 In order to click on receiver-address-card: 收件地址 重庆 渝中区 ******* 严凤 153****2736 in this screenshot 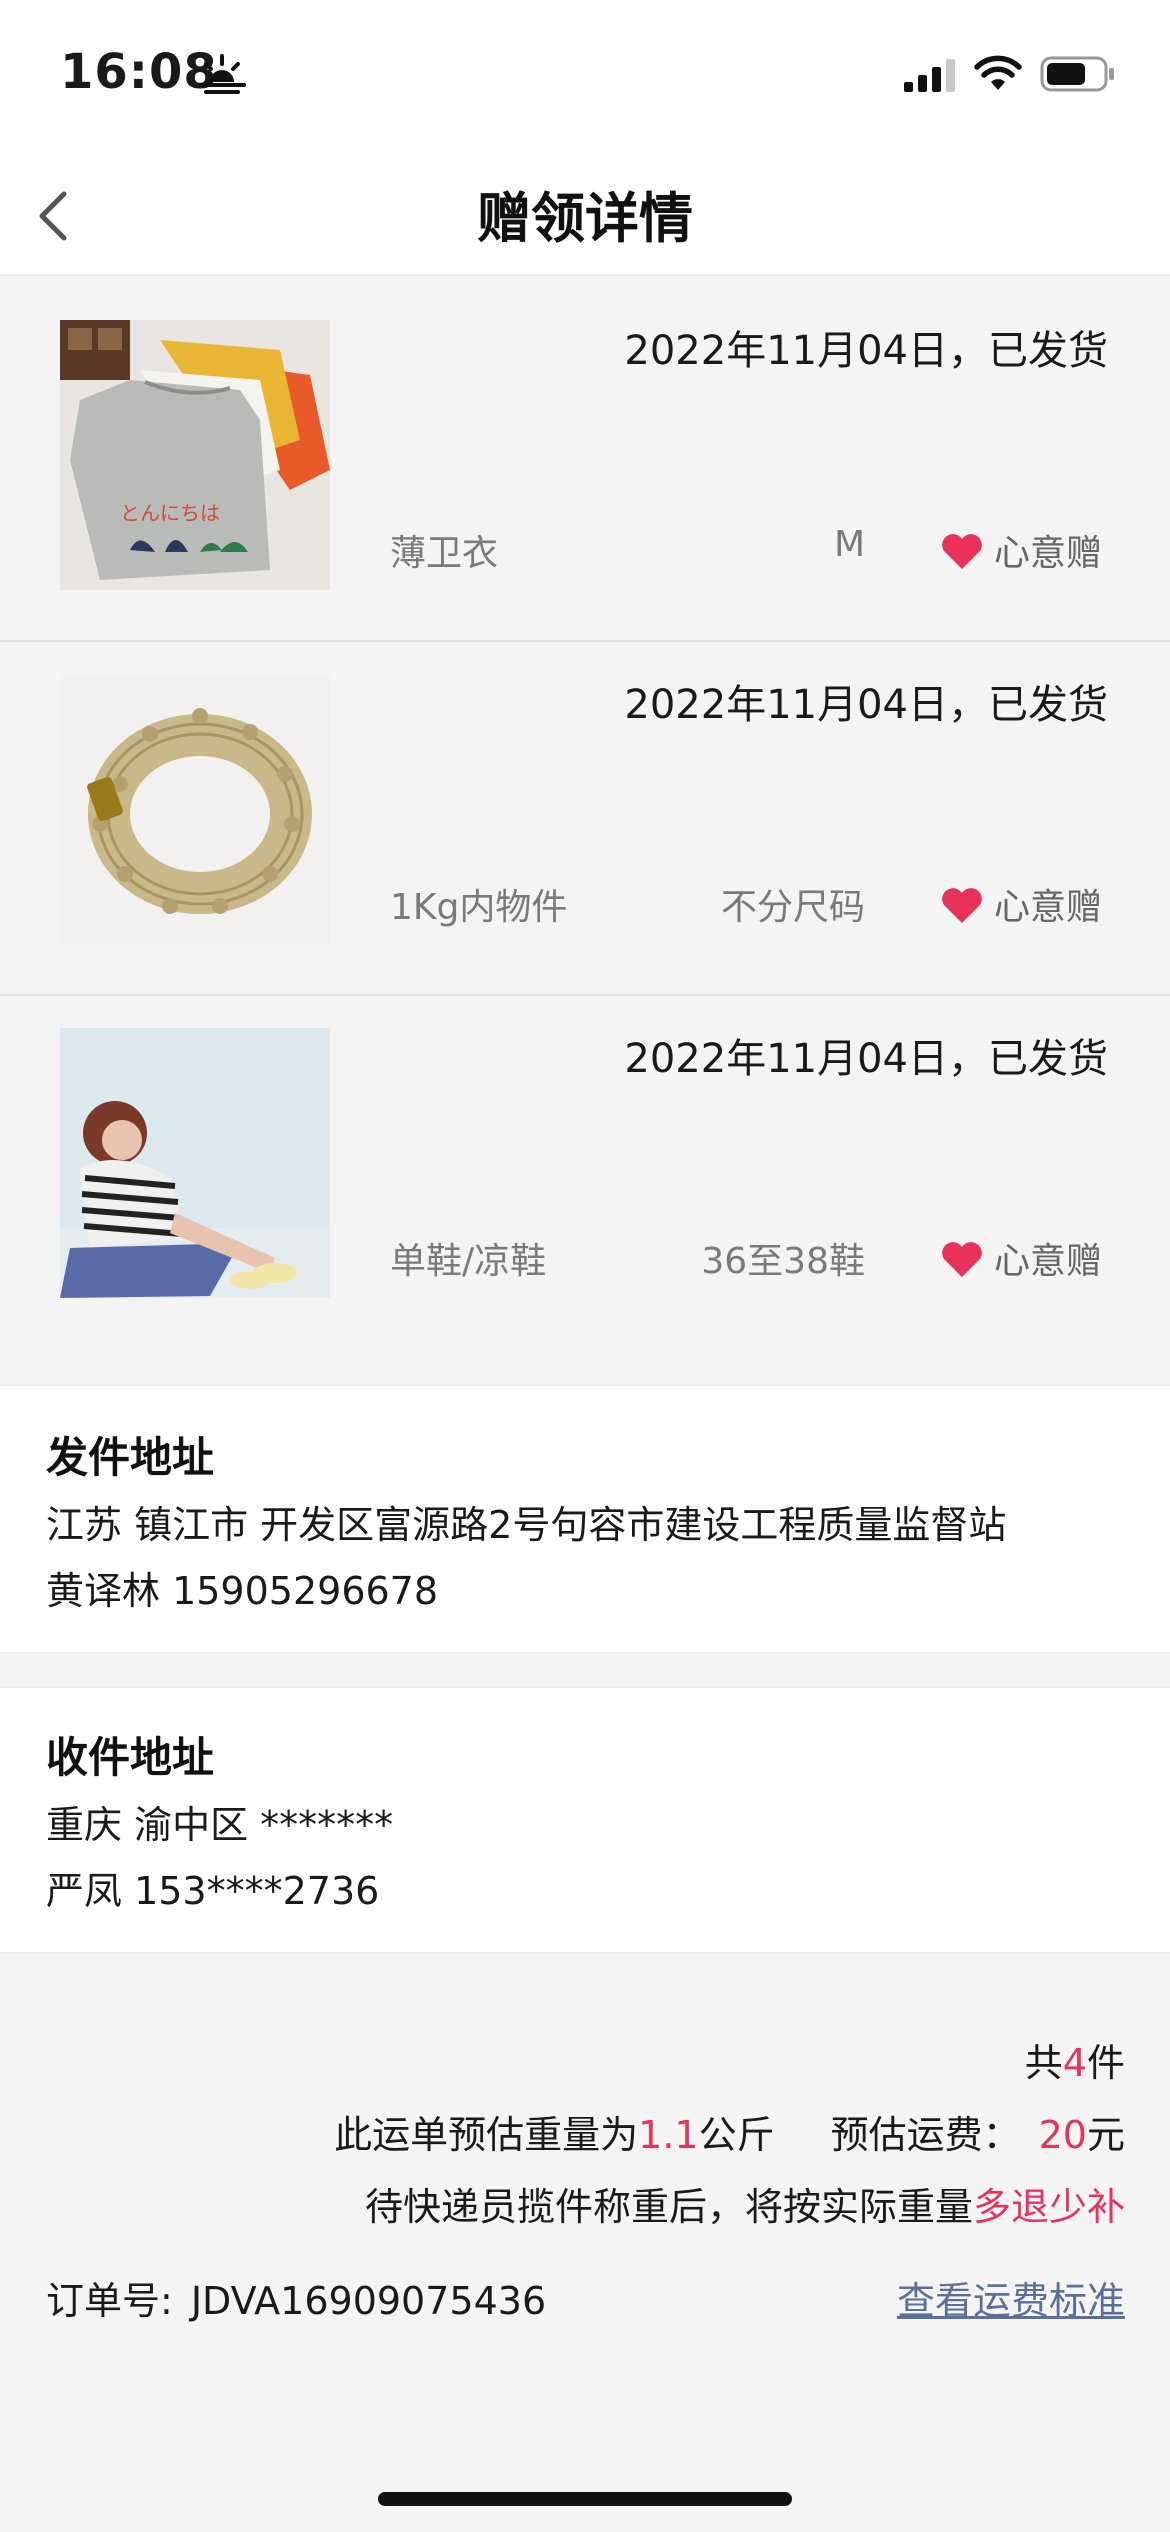, I will do `click(585, 1820)`.